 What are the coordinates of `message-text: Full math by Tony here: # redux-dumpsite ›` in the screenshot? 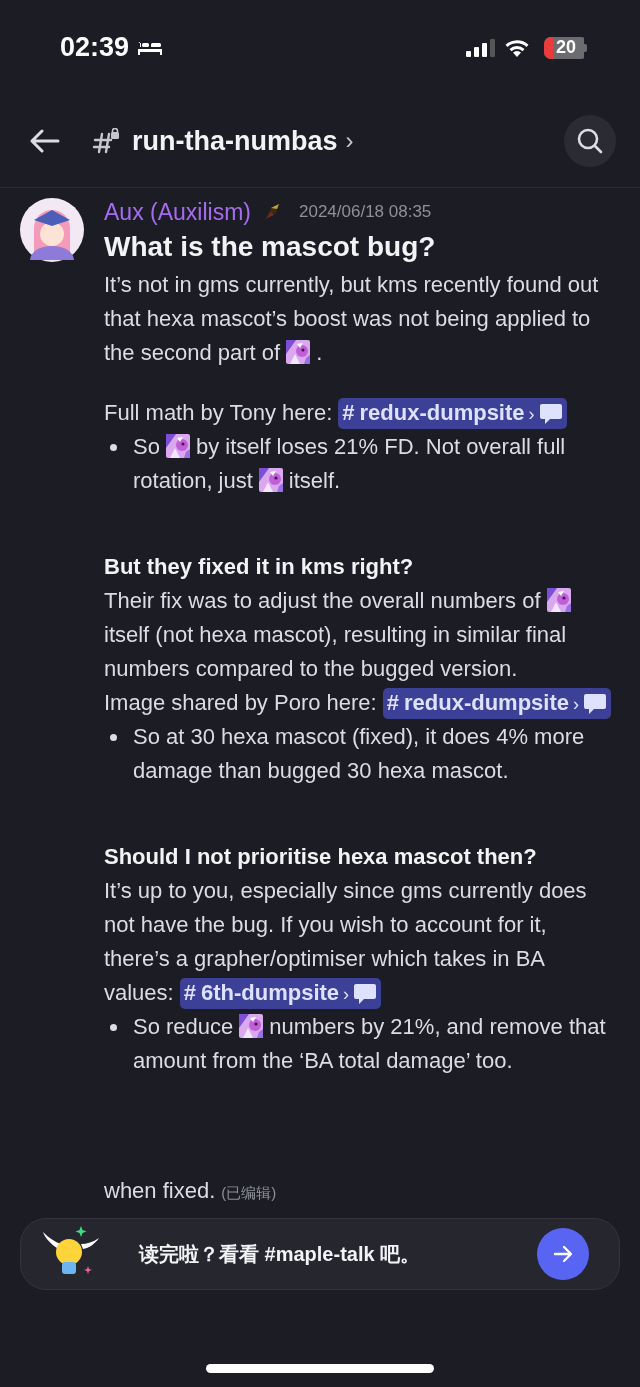 It's located at (361, 413).